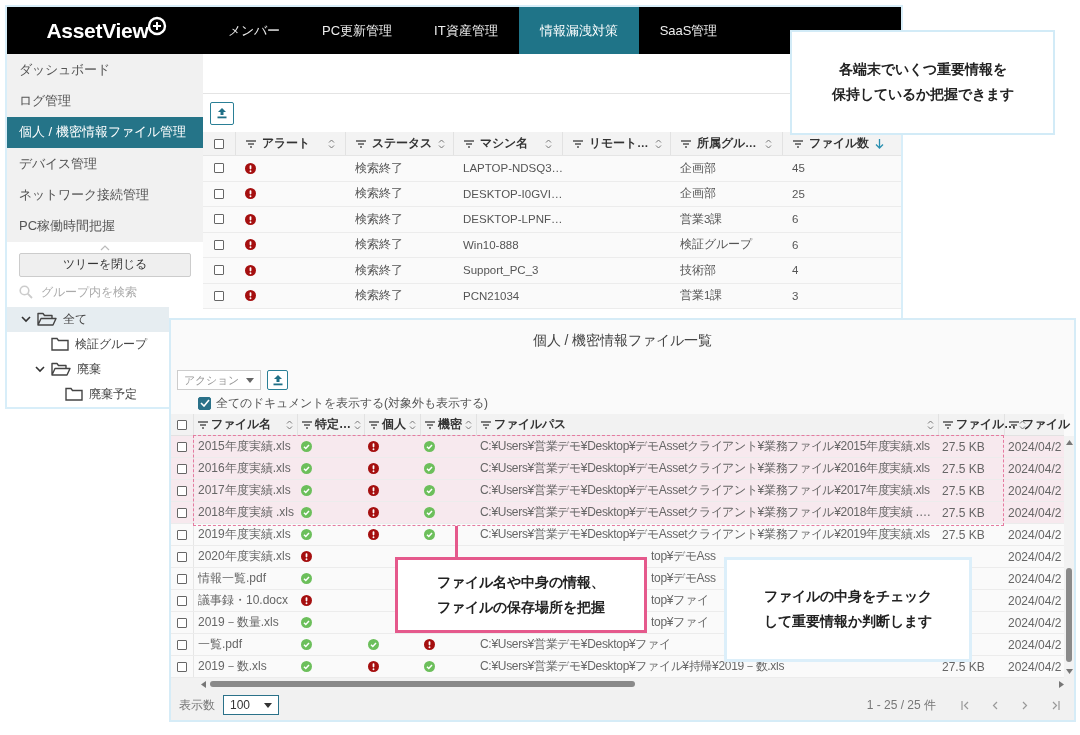 The image size is (1080, 735). Describe the element at coordinates (848, 622) in the screenshot. I see `callout-text: して重要情報か判断します` at that location.